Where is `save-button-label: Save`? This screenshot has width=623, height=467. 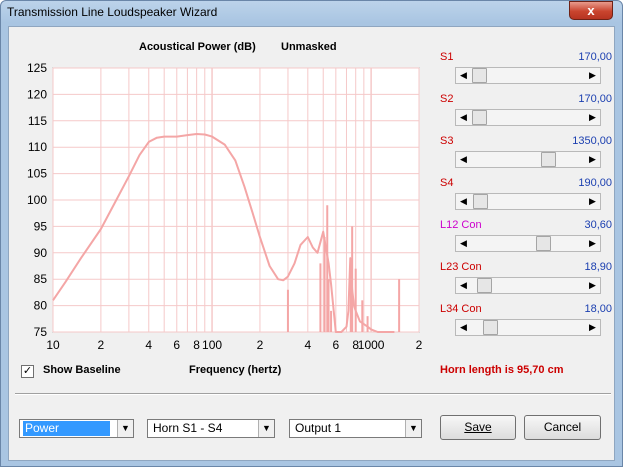 save-button-label: Save is located at coordinates (478, 427).